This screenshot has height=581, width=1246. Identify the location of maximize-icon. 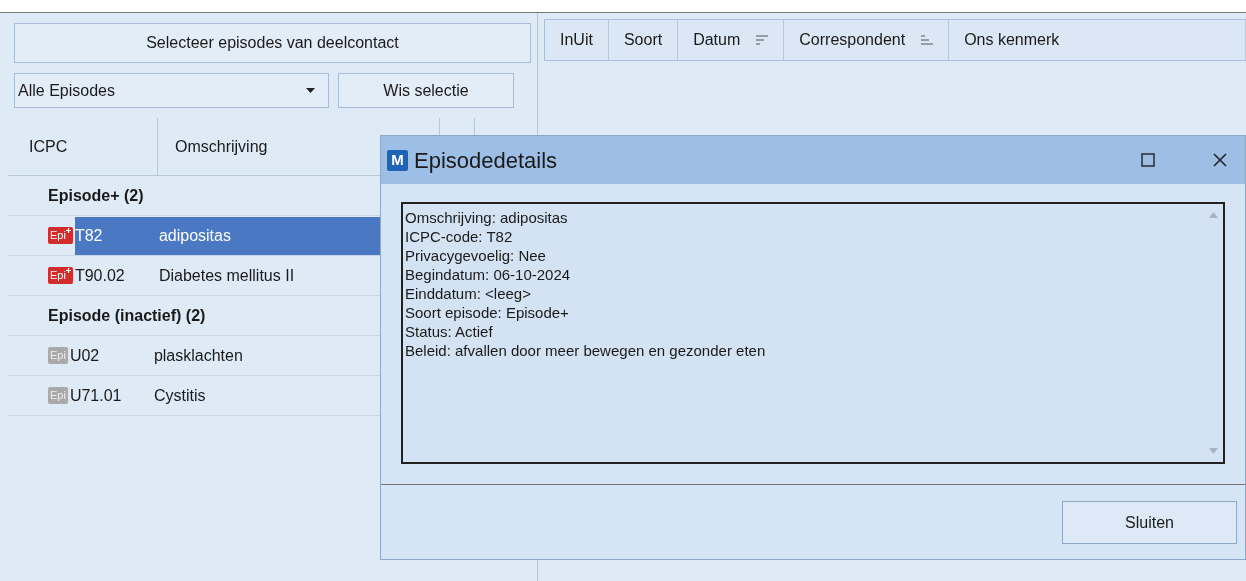
(1148, 160).